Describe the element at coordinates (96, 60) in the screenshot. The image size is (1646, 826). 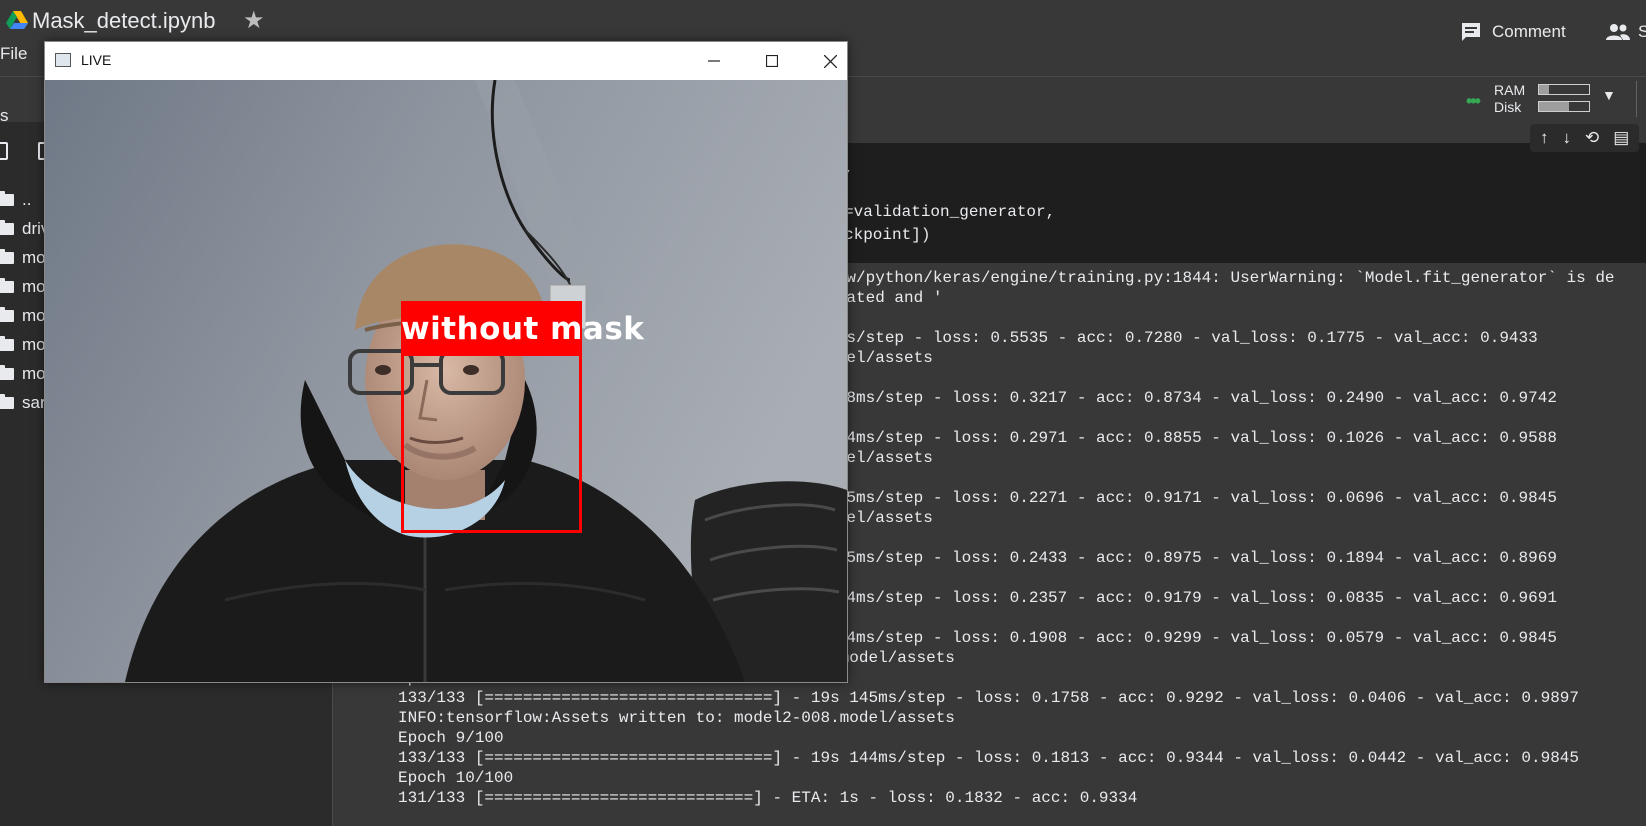
I see `window-title: LIVE` at that location.